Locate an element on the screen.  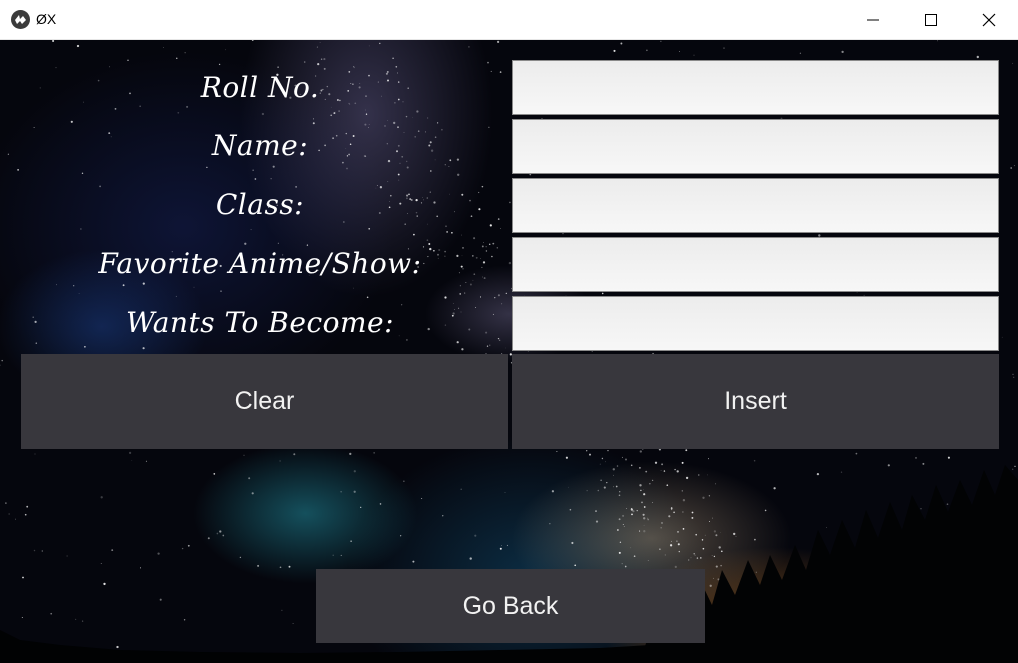
window-title: ØX is located at coordinates (46, 19).